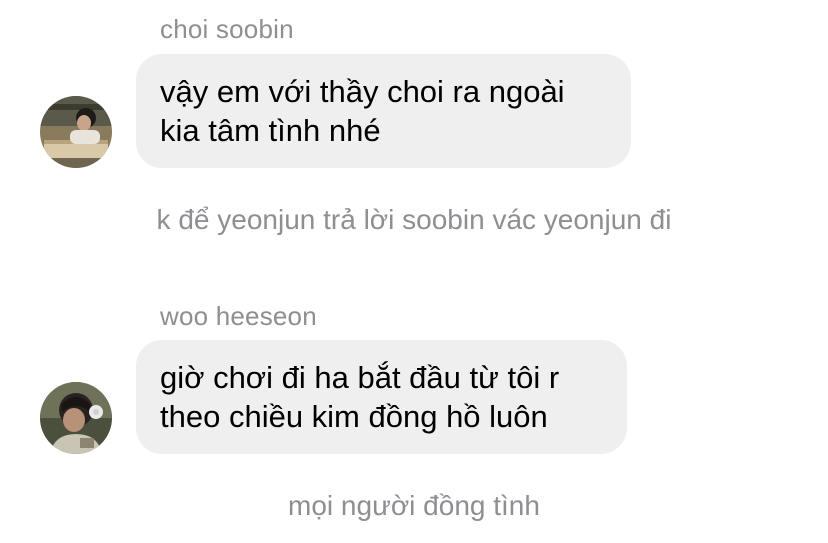 This screenshot has width=828, height=543. What do you see at coordinates (227, 29) in the screenshot?
I see `sender-name: choi soobin` at bounding box center [227, 29].